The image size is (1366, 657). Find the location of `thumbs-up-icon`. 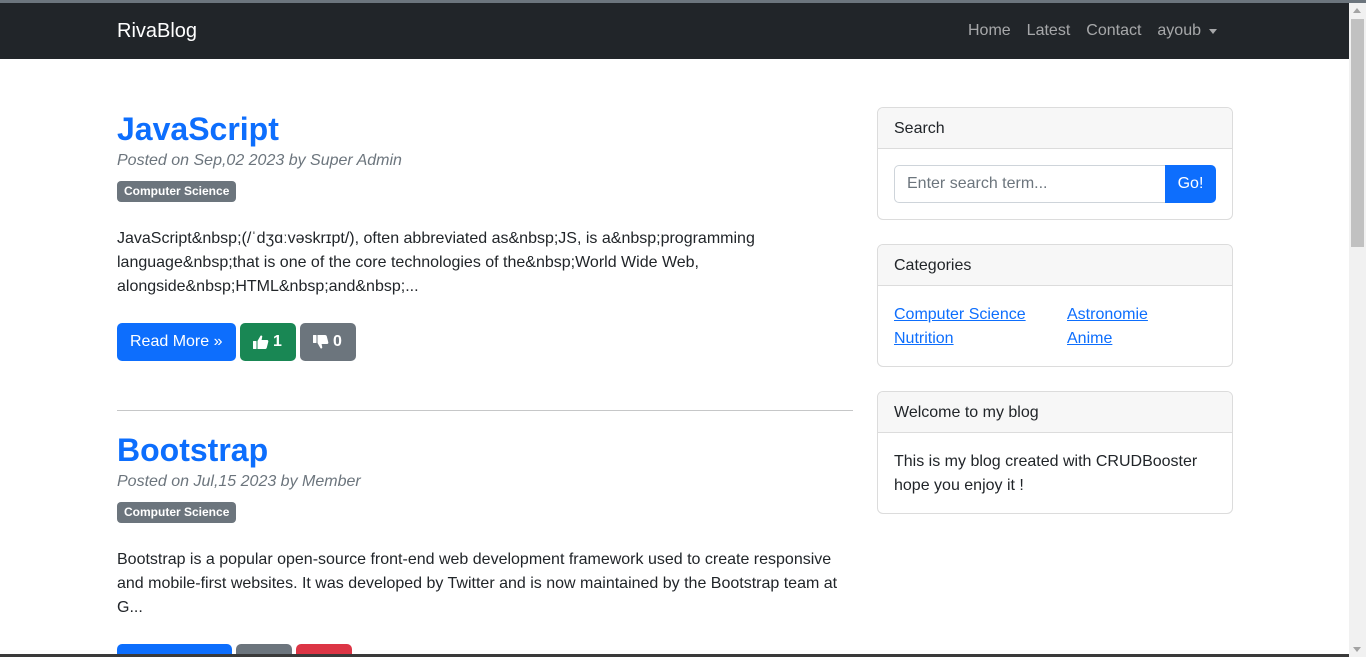

thumbs-up-icon is located at coordinates (261, 342).